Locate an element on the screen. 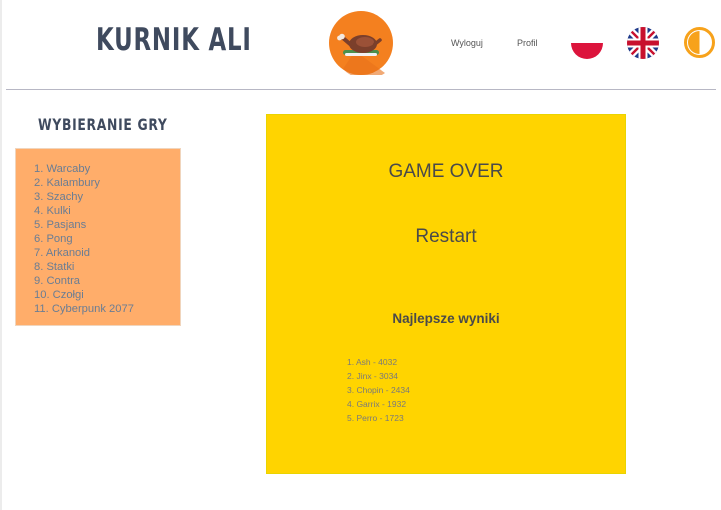 This screenshot has height=510, width=721. contrast-toggle-icon is located at coordinates (699, 42).